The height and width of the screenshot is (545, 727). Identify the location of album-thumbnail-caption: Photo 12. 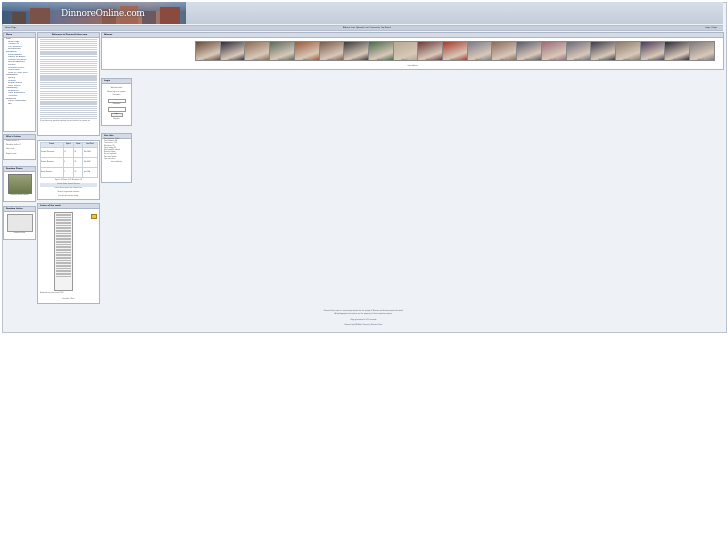
(479, 60).